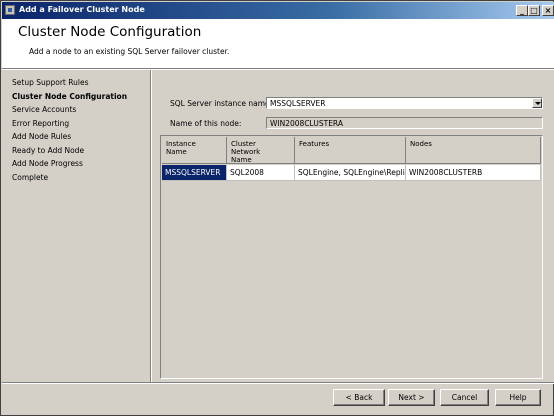 This screenshot has height=416, width=554. I want to click on column-header-cluster-network-name: Cluster Network Name, so click(261, 150).